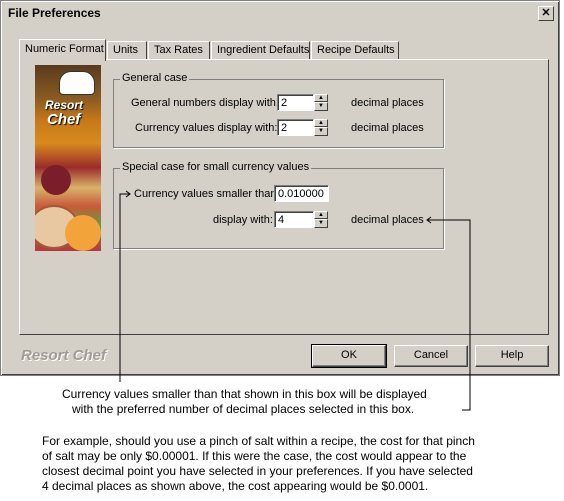 This screenshot has width=564, height=501. I want to click on callout-line-right, so click(449, 315).